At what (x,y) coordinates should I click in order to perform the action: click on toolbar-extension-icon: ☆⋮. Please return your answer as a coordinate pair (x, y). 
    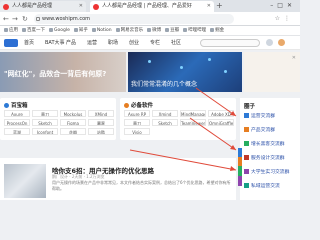
    Looking at the image, I should click on (284, 18).